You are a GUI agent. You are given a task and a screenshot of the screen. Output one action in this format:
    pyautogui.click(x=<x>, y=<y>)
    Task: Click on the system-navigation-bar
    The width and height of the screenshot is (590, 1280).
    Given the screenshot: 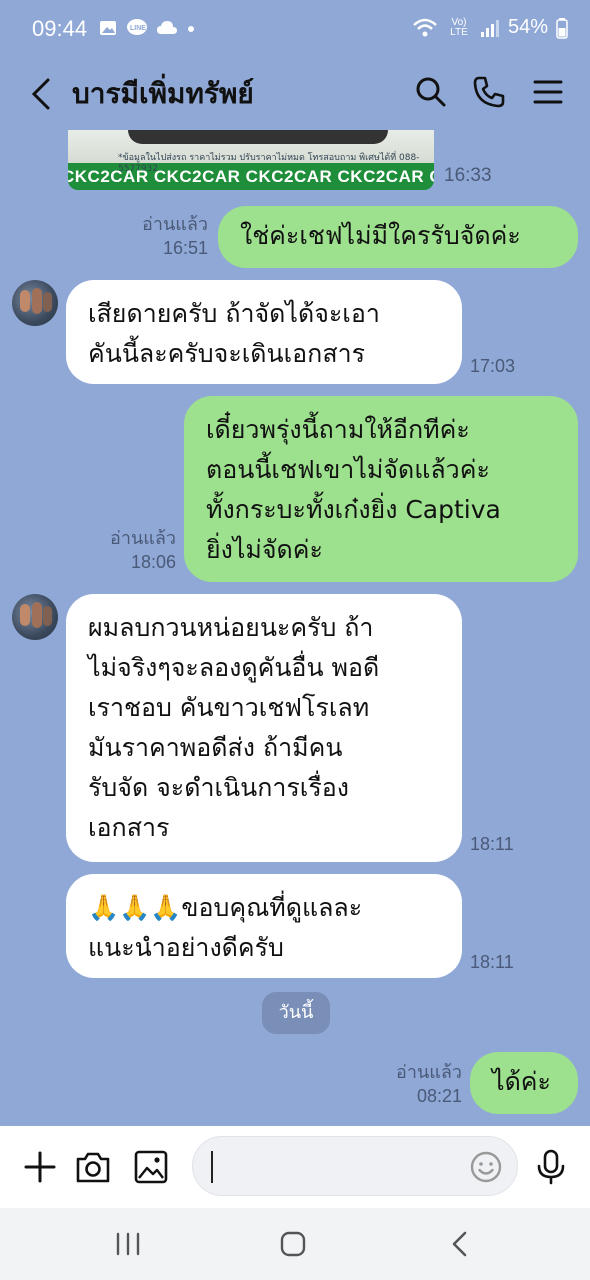 What is the action you would take?
    pyautogui.click(x=295, y=1244)
    